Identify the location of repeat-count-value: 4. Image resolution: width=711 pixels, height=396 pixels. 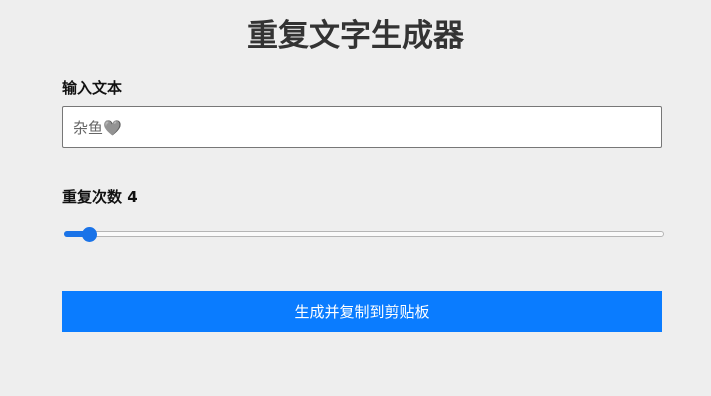
(132, 197).